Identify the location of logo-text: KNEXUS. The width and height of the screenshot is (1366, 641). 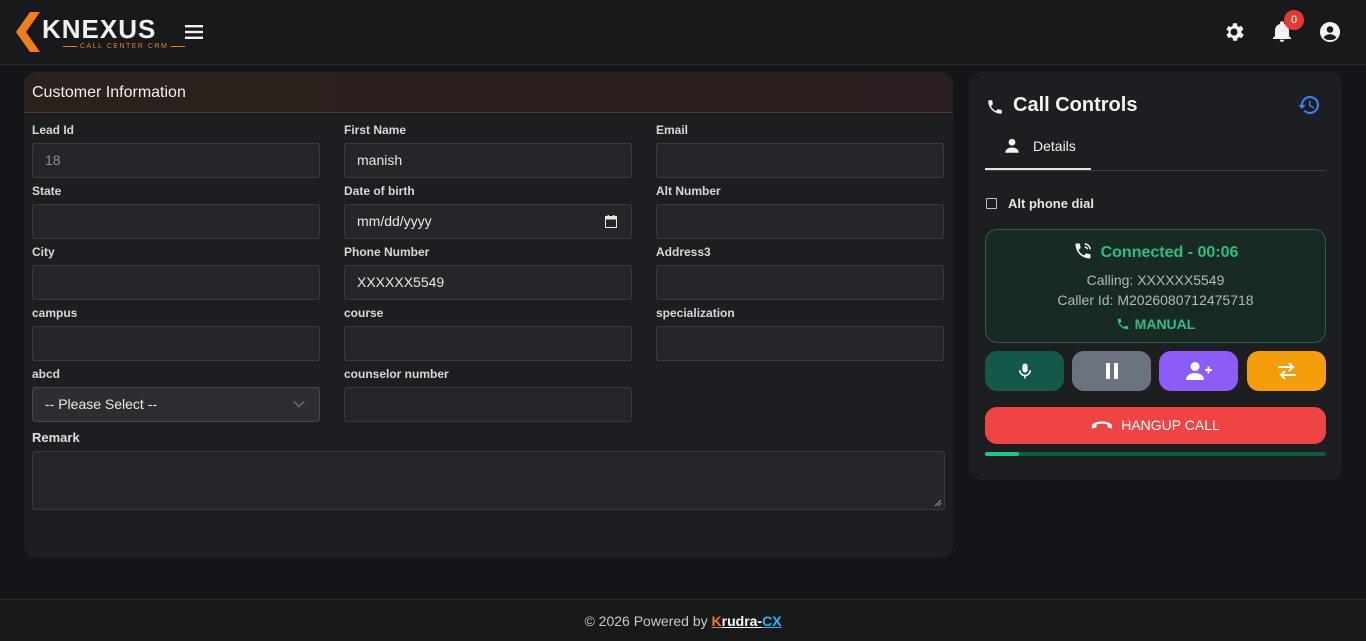
(99, 29).